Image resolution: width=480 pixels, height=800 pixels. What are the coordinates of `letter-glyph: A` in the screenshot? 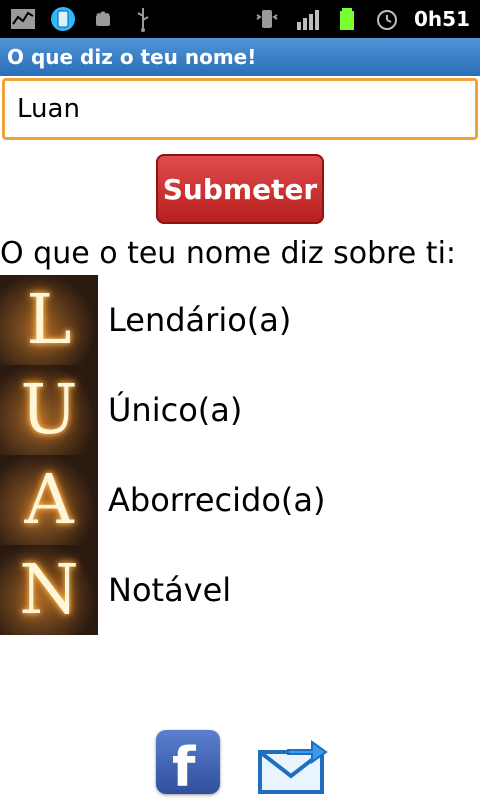 It's located at (49, 500).